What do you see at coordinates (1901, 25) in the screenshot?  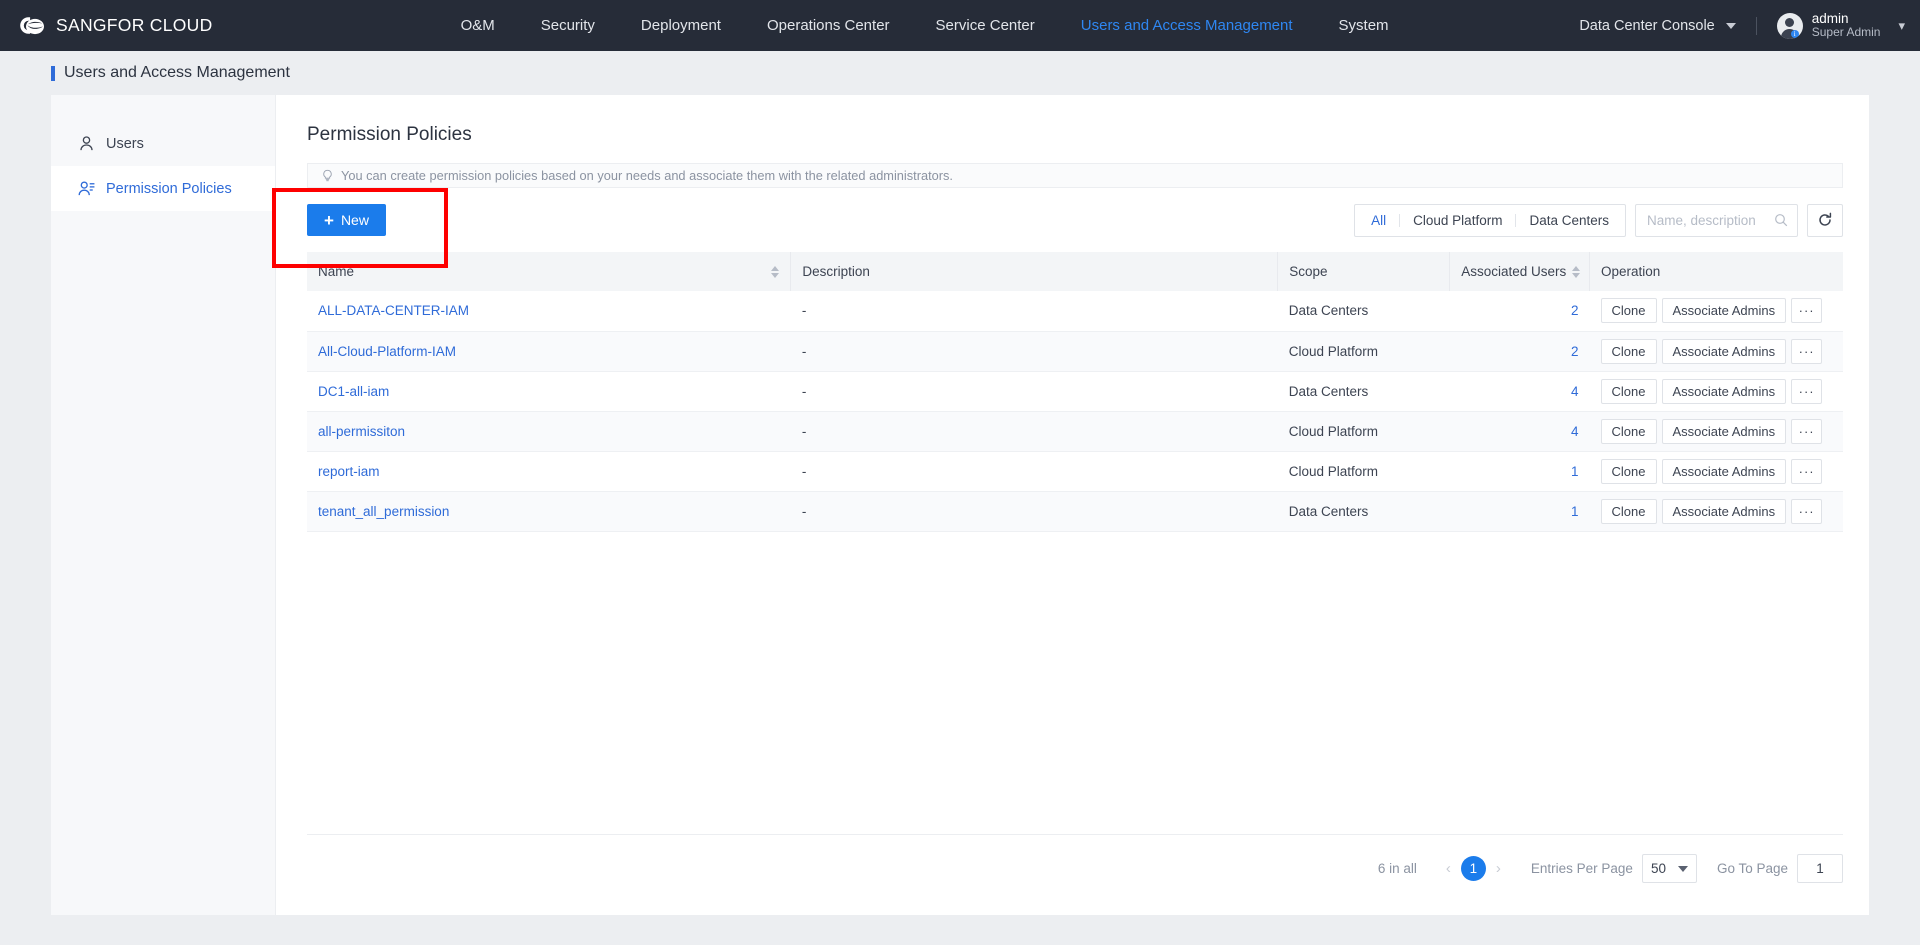 I see `chevron-down-icon: ▾` at bounding box center [1901, 25].